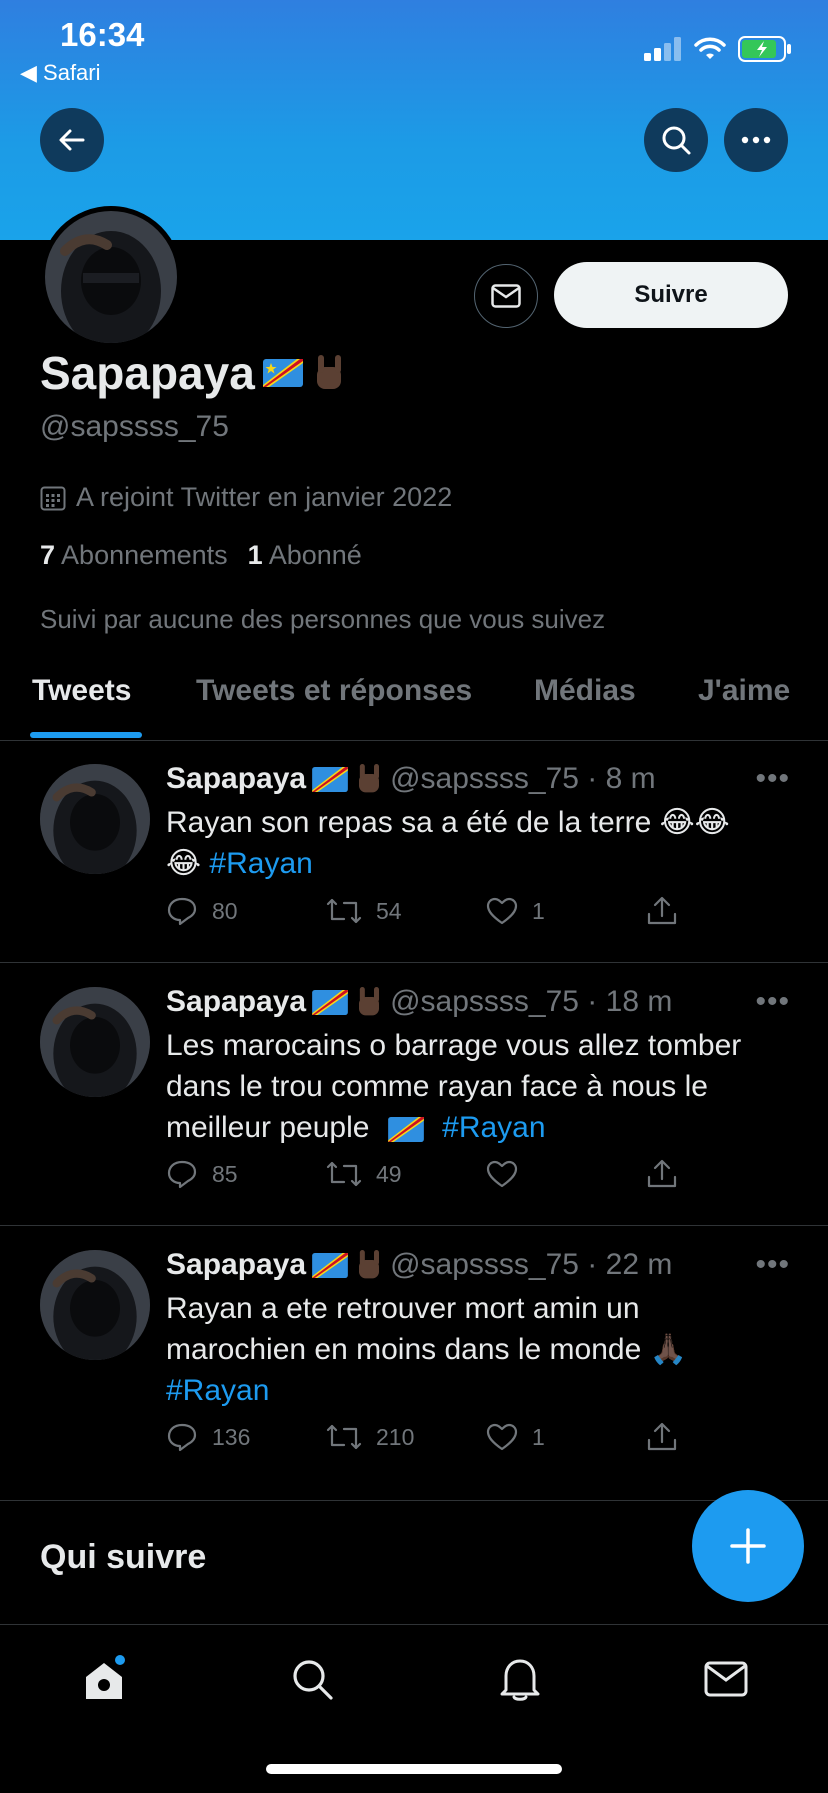 Image resolution: width=828 pixels, height=1793 pixels. What do you see at coordinates (246, 911) in the screenshot?
I see `reply-button: 80` at bounding box center [246, 911].